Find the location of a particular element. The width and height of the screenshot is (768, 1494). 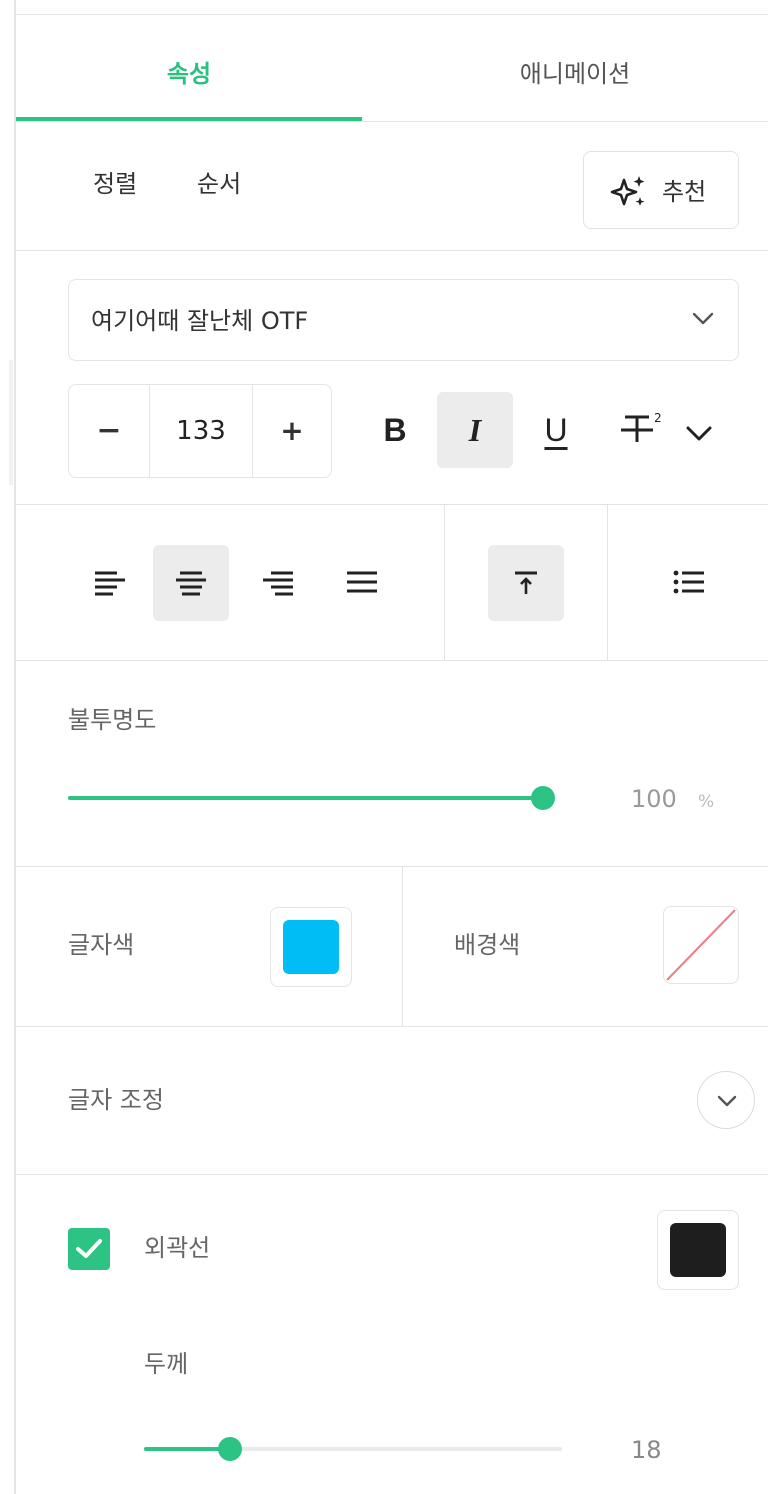

align-left-button is located at coordinates (110, 583).